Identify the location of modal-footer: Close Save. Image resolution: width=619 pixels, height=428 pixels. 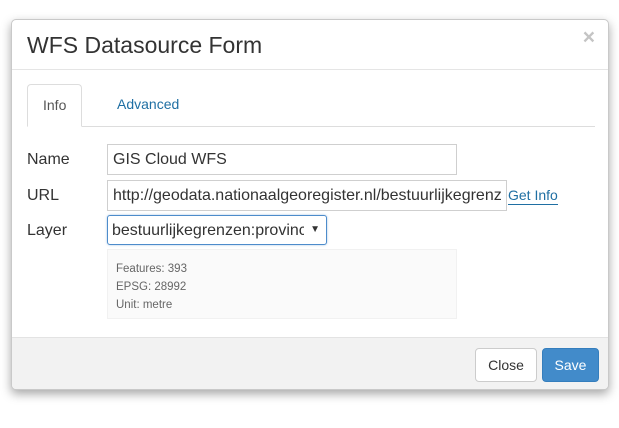
(310, 363).